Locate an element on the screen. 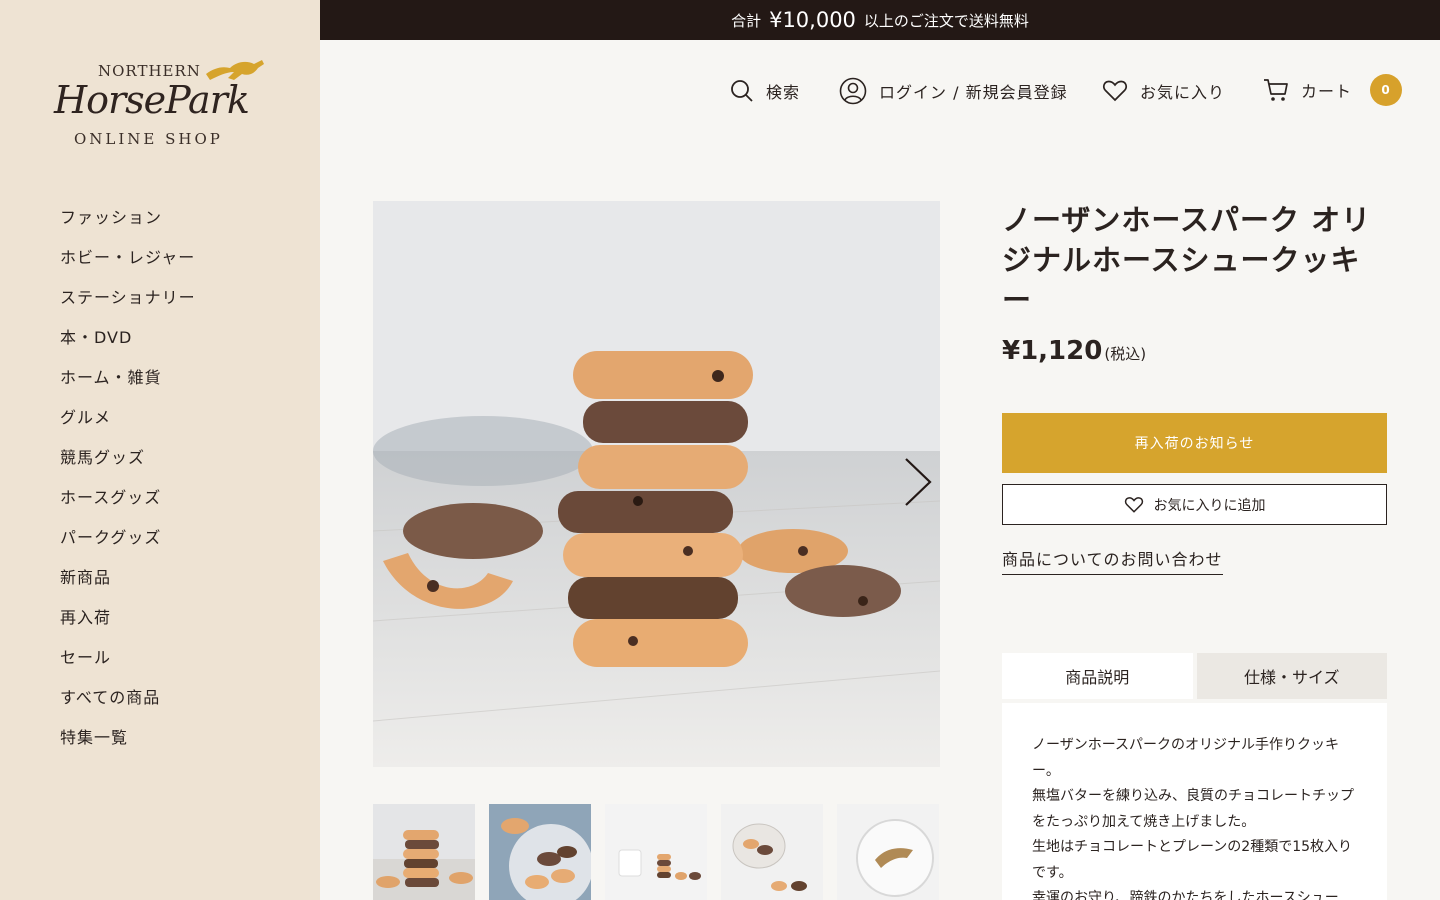 This screenshot has height=900, width=1440. free-shipping-banner: 合計 ¥10,000 以上のご注文で送料無料 is located at coordinates (880, 20).